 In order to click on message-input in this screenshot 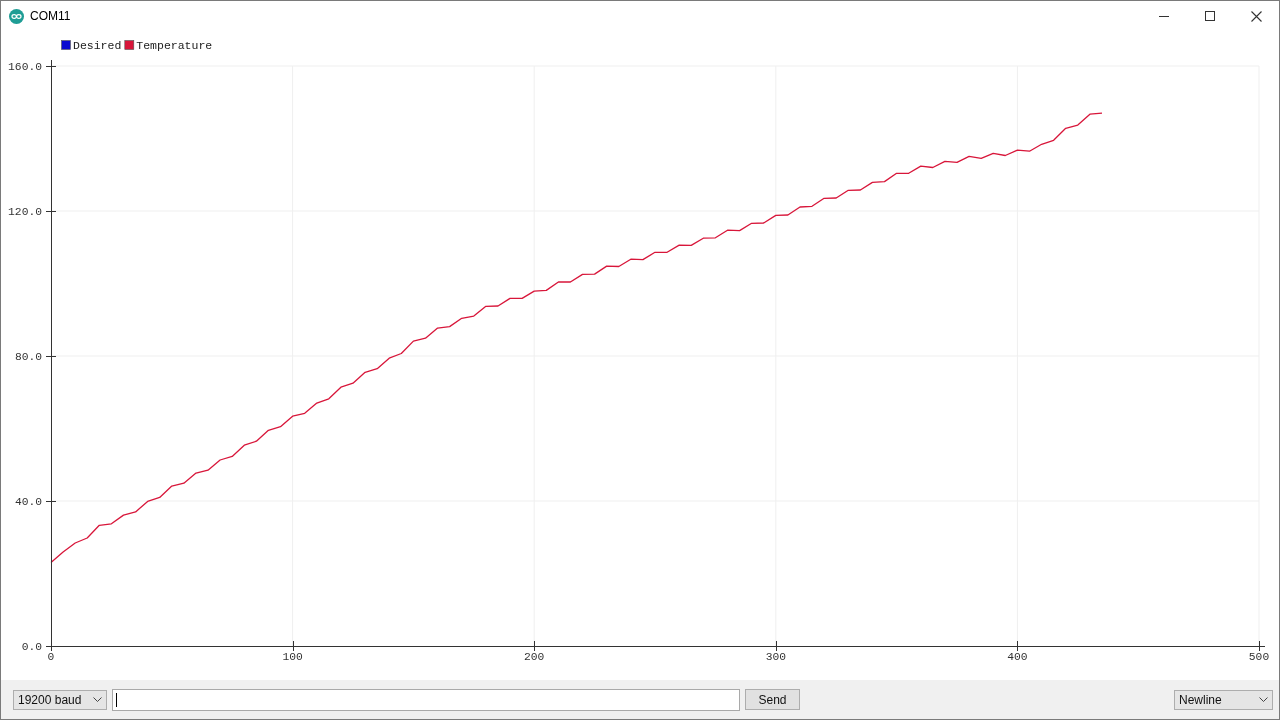, I will do `click(426, 699)`.